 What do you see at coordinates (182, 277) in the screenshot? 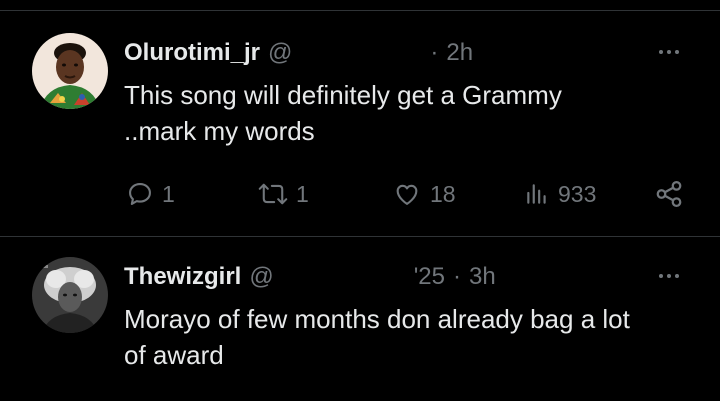
I see `display-name: Thewizgirl` at bounding box center [182, 277].